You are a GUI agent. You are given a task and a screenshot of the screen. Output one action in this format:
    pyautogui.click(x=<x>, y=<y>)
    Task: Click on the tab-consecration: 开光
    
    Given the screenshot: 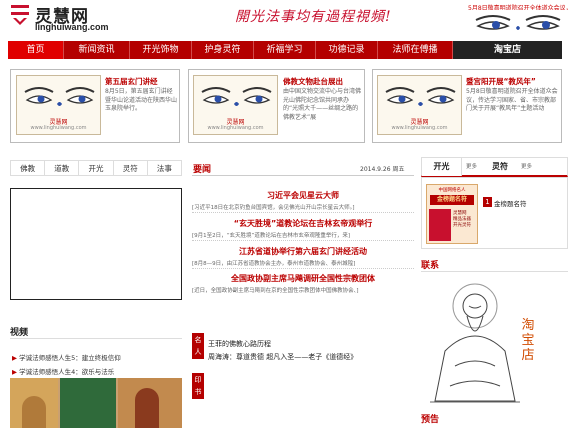 What is the action you would take?
    pyautogui.click(x=96, y=168)
    